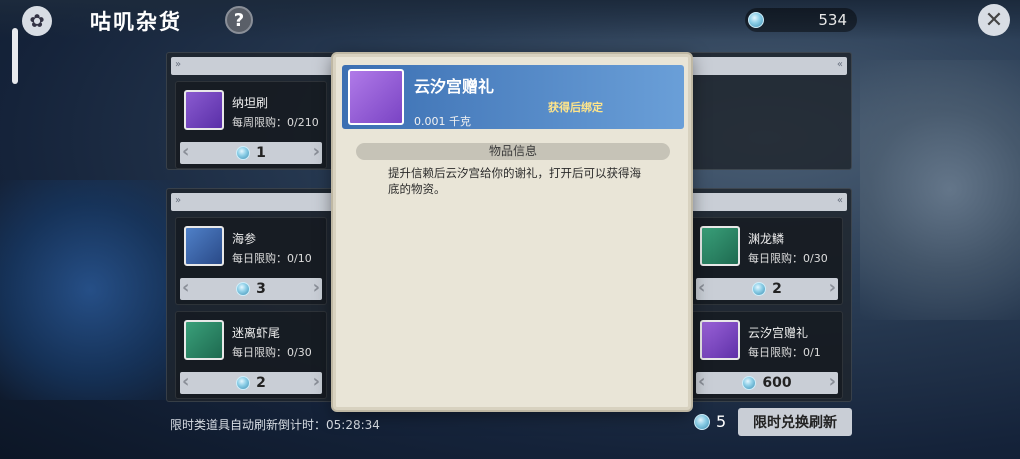 This screenshot has height=459, width=1020. Describe the element at coordinates (261, 153) in the screenshot. I see `item-price: 1` at that location.